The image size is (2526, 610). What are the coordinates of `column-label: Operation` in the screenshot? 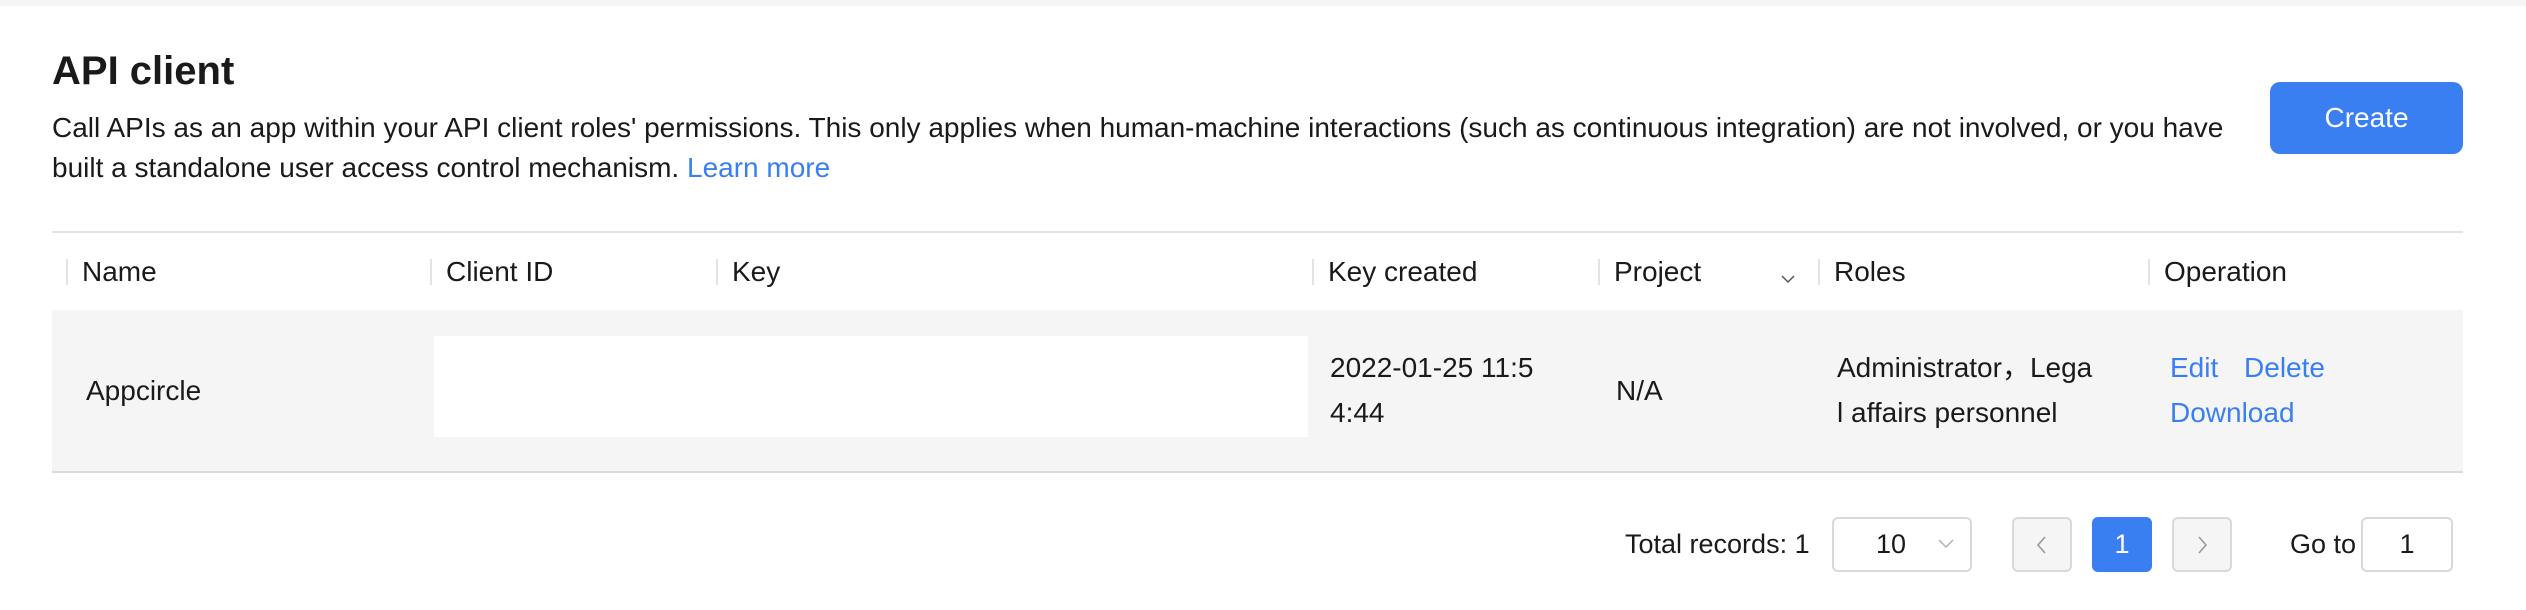 It's located at (2225, 271).